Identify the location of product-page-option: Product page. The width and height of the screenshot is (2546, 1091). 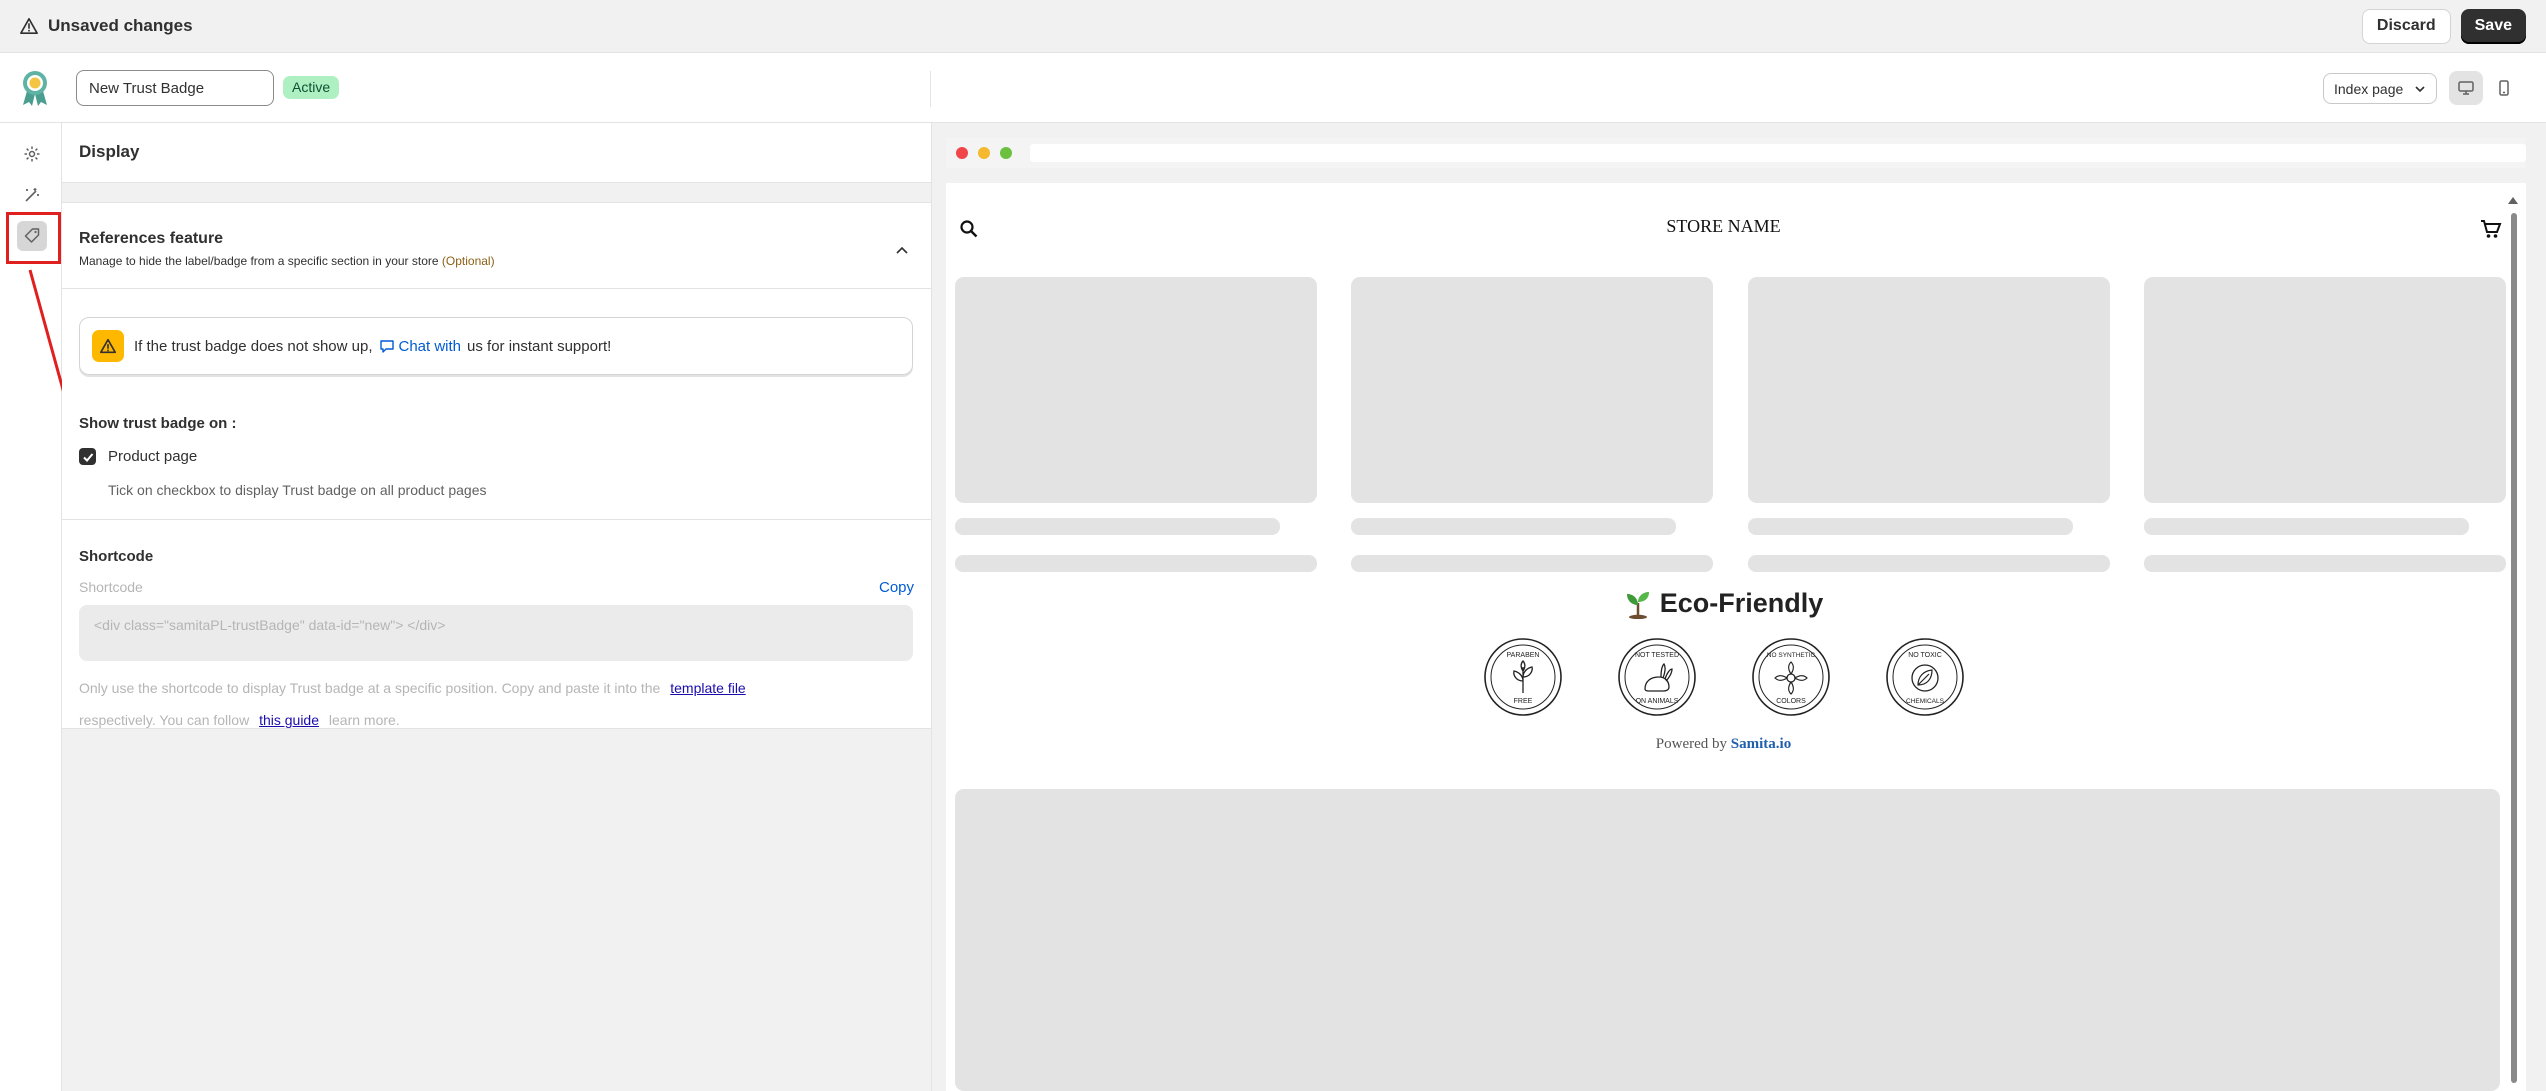
(138, 456).